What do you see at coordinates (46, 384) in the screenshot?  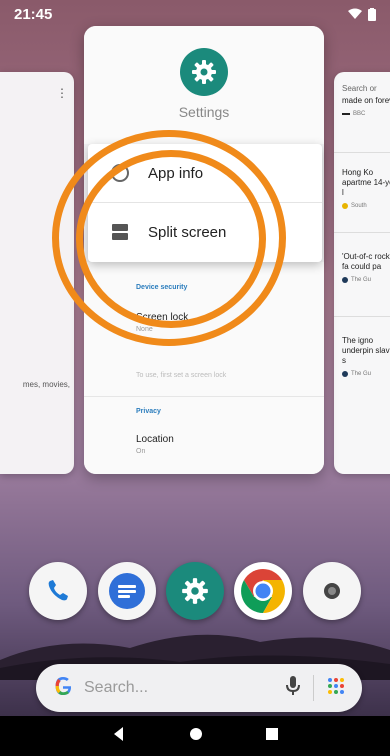 I see `card-snippet: mes, movies,` at bounding box center [46, 384].